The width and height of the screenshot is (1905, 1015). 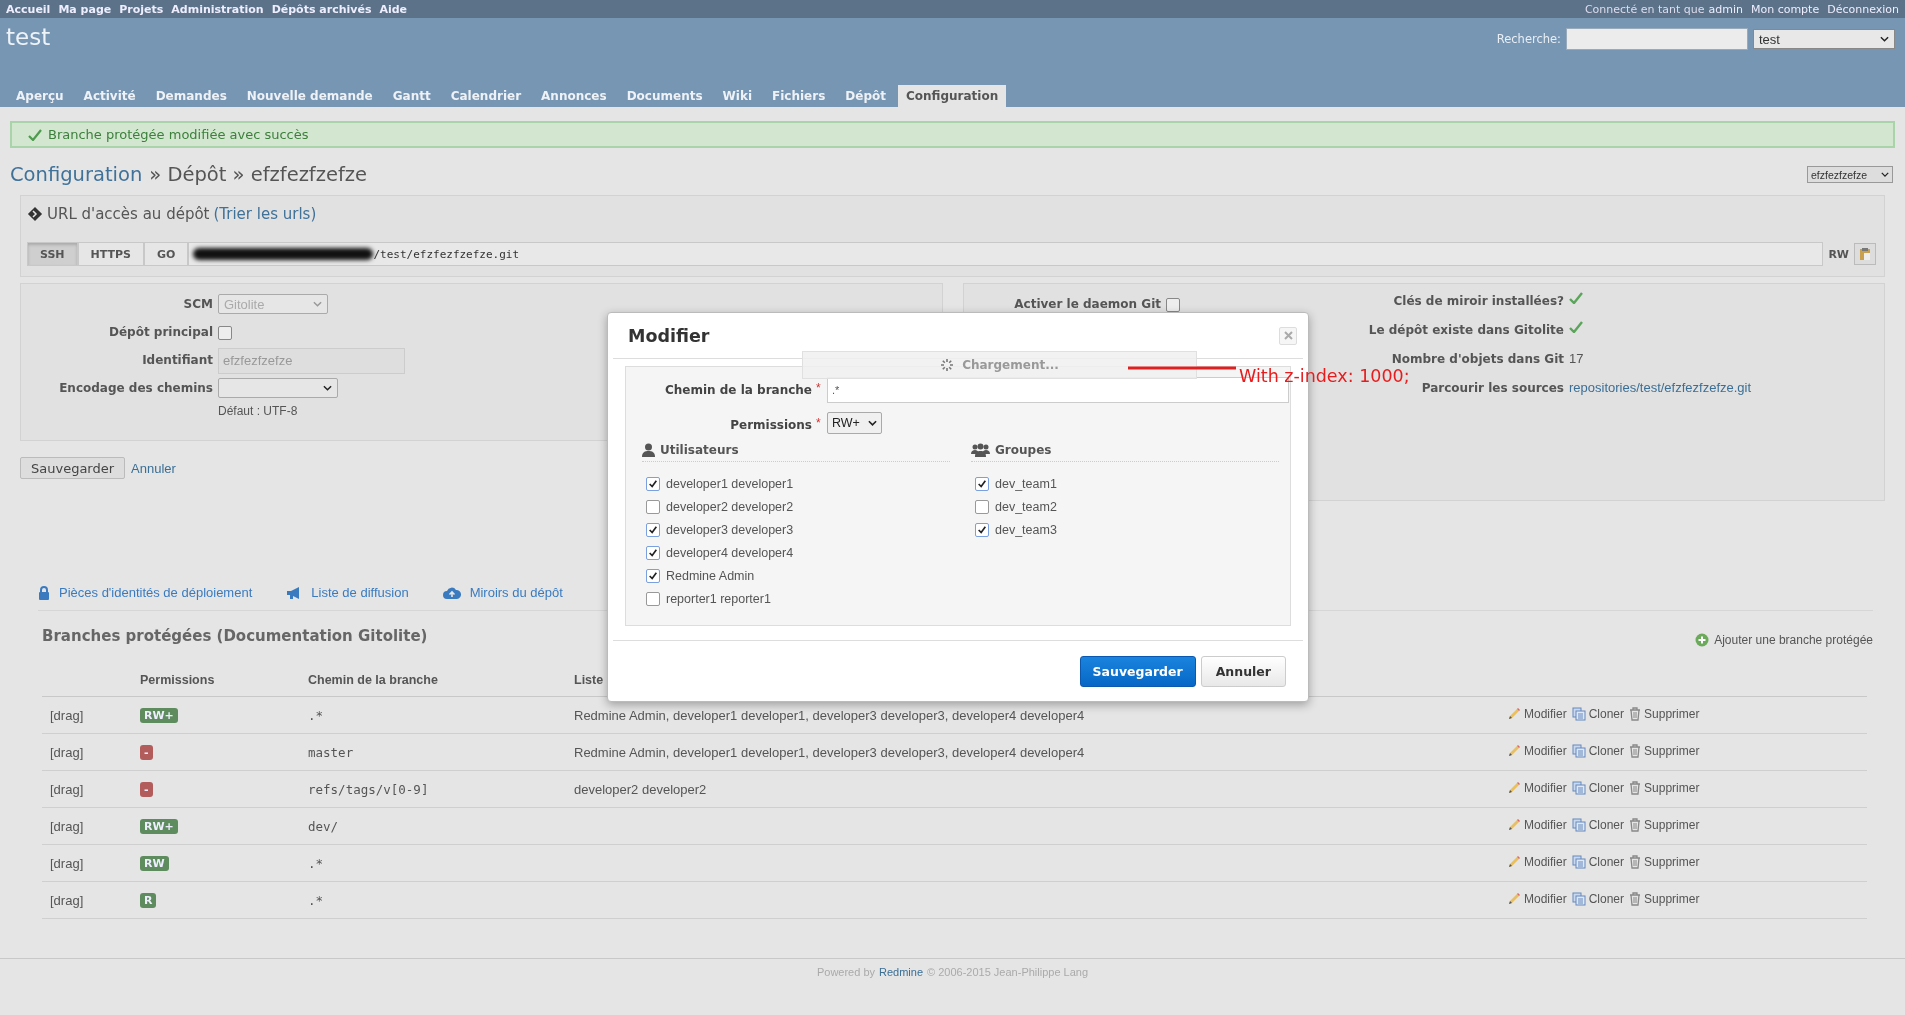 I want to click on field-label: Identifiant, so click(x=177, y=360).